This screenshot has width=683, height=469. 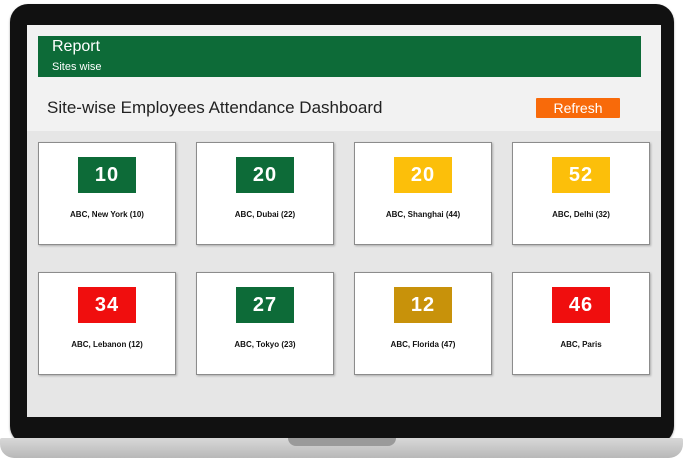 What do you see at coordinates (265, 305) in the screenshot?
I see `attendance-count-badge: 27` at bounding box center [265, 305].